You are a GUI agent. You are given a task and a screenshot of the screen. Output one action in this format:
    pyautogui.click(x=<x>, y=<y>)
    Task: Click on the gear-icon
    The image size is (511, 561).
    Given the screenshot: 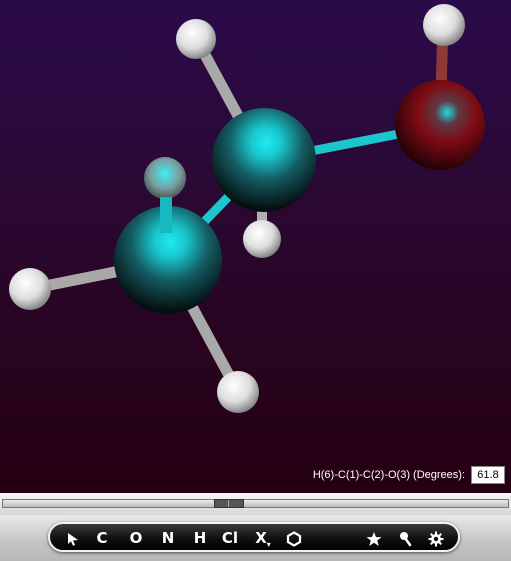 What is the action you would take?
    pyautogui.click(x=436, y=538)
    